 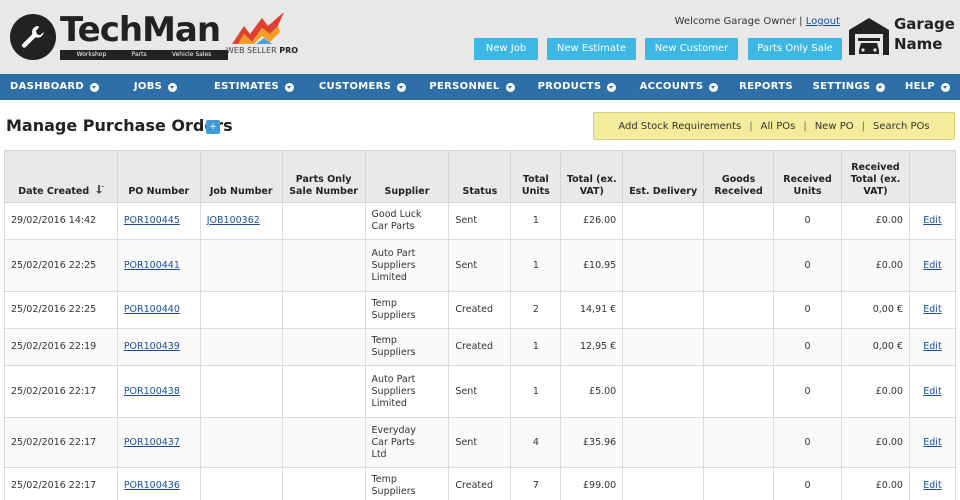 I want to click on column-header-parts-only-sale-number: Parts Only Sale Number, so click(x=323, y=176).